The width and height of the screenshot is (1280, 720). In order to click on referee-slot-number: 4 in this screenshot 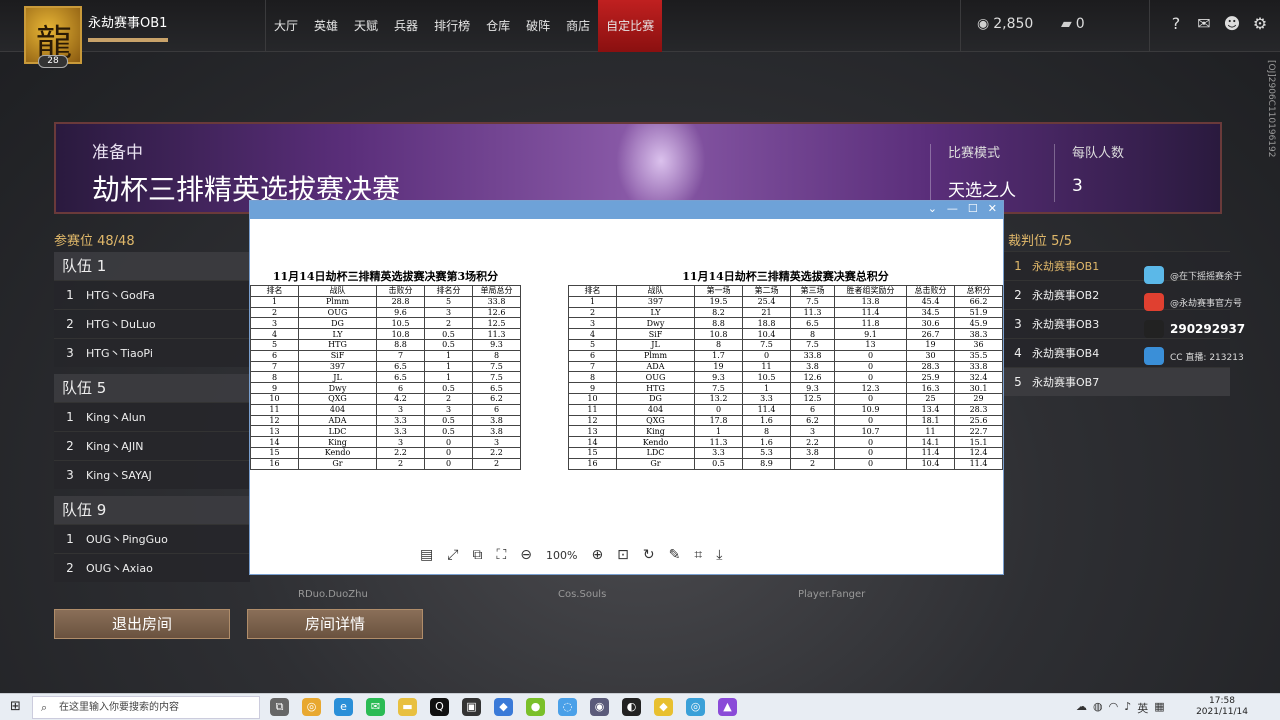, I will do `click(1018, 353)`.